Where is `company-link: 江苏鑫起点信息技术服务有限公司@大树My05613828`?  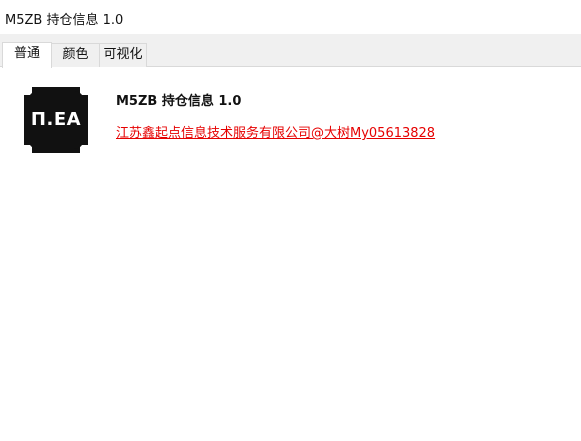 company-link: 江苏鑫起点信息技术服务有限公司@大树My05613828 is located at coordinates (275, 131).